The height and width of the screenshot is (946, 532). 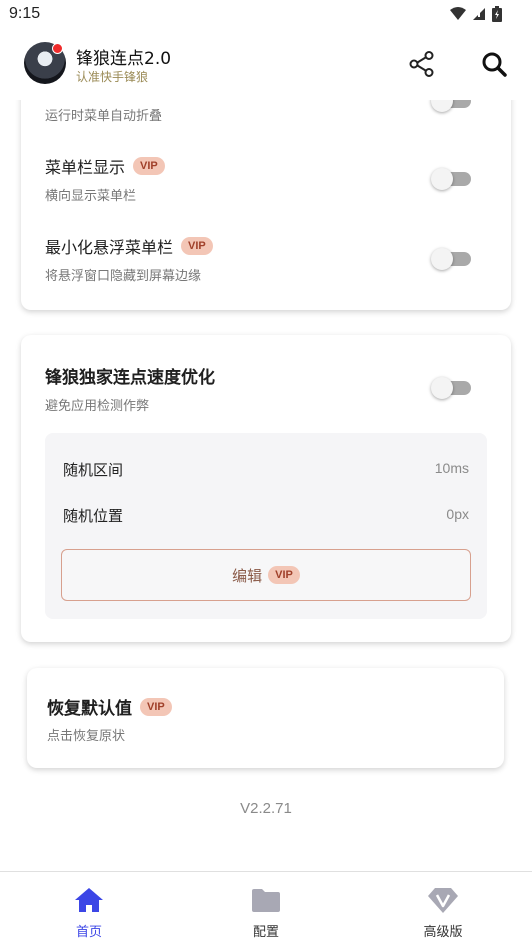 I want to click on bottom-nav: 首页 配置 高级版, so click(x=266, y=908).